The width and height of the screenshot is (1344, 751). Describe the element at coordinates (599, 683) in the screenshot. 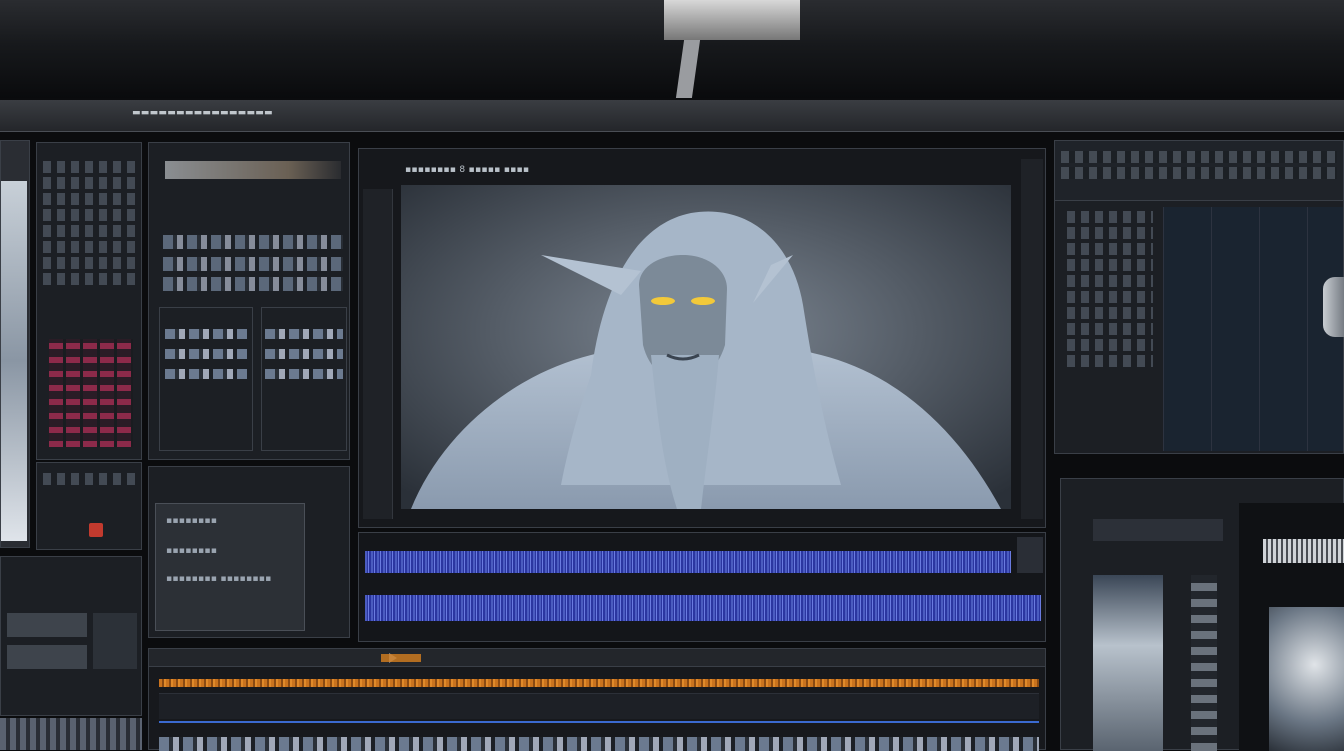

I see `video-track` at that location.